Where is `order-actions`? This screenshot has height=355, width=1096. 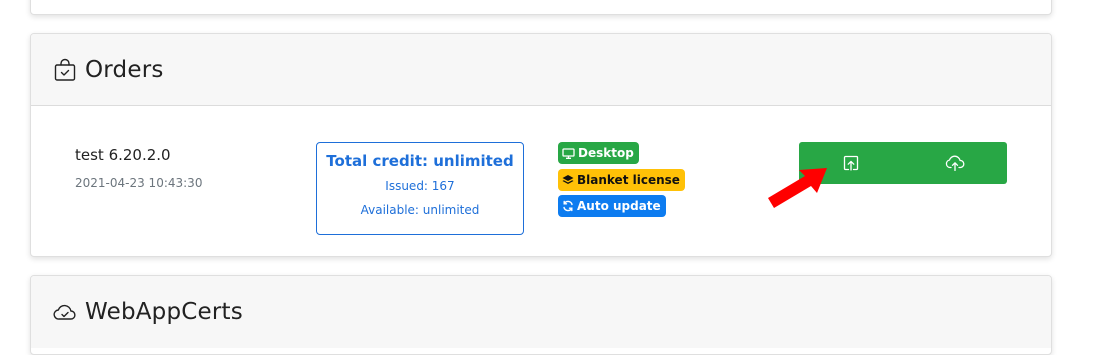
order-actions is located at coordinates (903, 163).